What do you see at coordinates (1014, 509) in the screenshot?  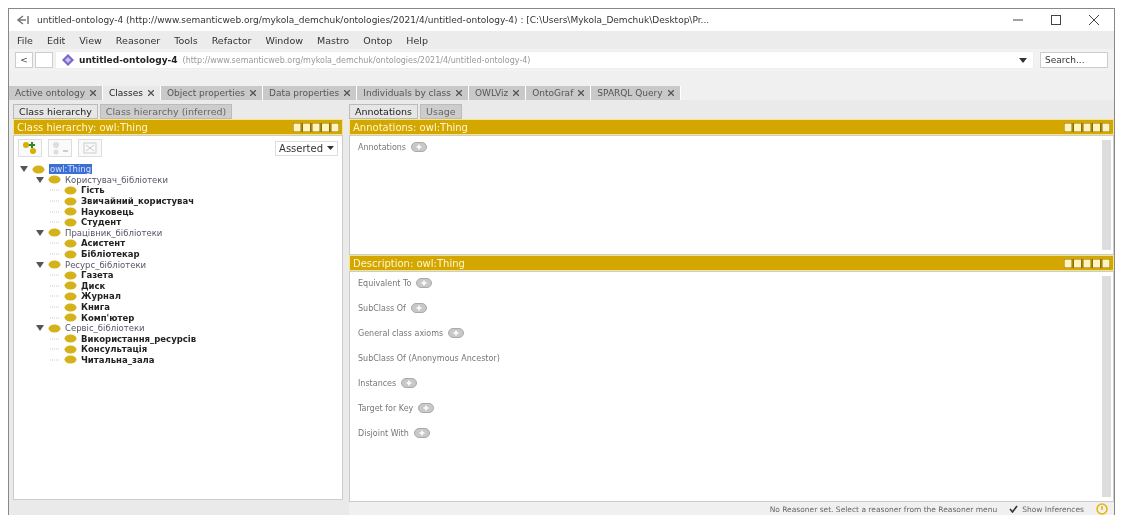 I see `checkmark-icon` at bounding box center [1014, 509].